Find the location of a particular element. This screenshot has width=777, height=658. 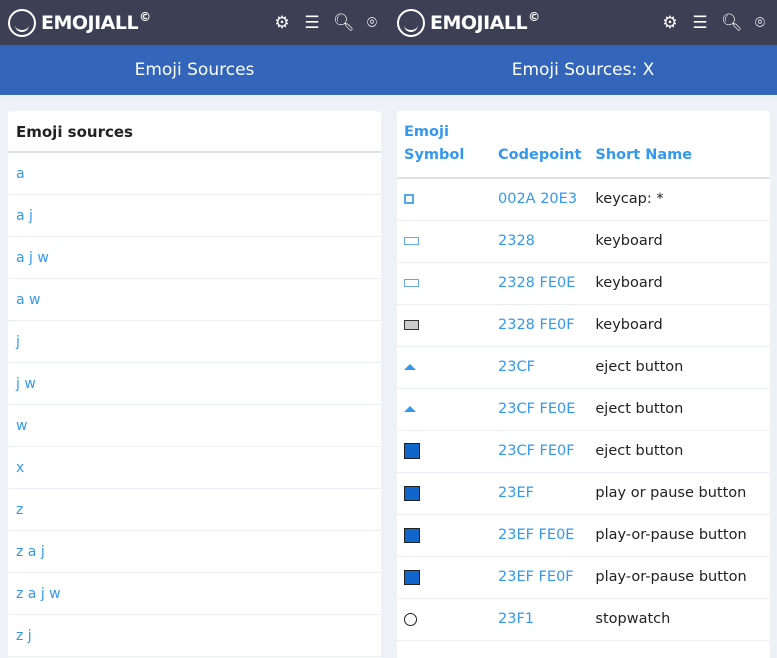

stopwatch-icon is located at coordinates (410, 619).